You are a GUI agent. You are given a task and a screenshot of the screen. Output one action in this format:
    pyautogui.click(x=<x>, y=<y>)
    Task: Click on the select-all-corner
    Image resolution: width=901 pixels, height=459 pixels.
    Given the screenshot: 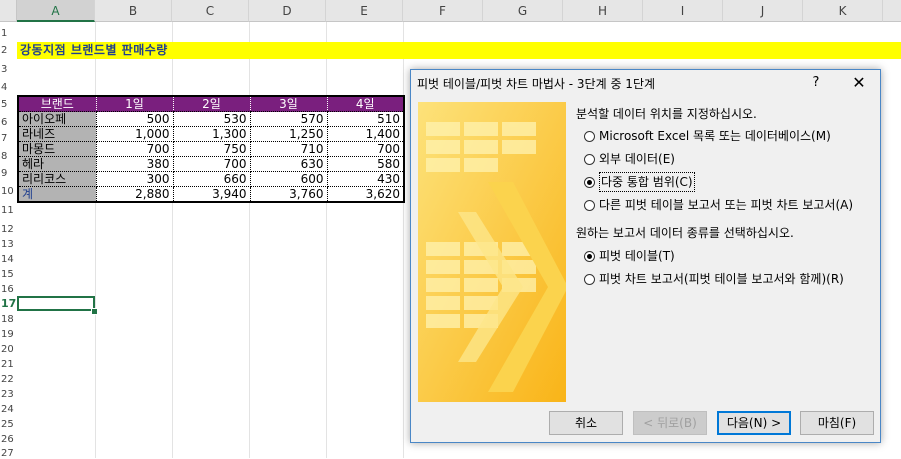 What is the action you would take?
    pyautogui.click(x=8, y=11)
    